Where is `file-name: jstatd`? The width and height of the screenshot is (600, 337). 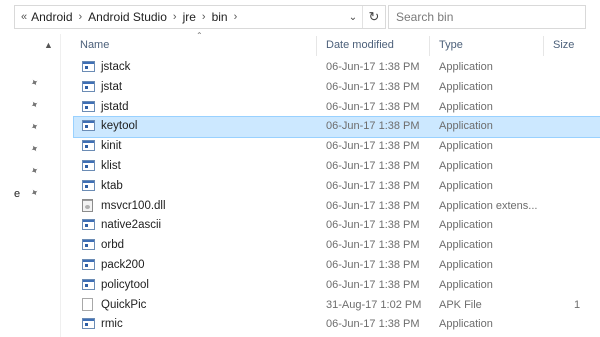
file-name: jstatd is located at coordinates (115, 106).